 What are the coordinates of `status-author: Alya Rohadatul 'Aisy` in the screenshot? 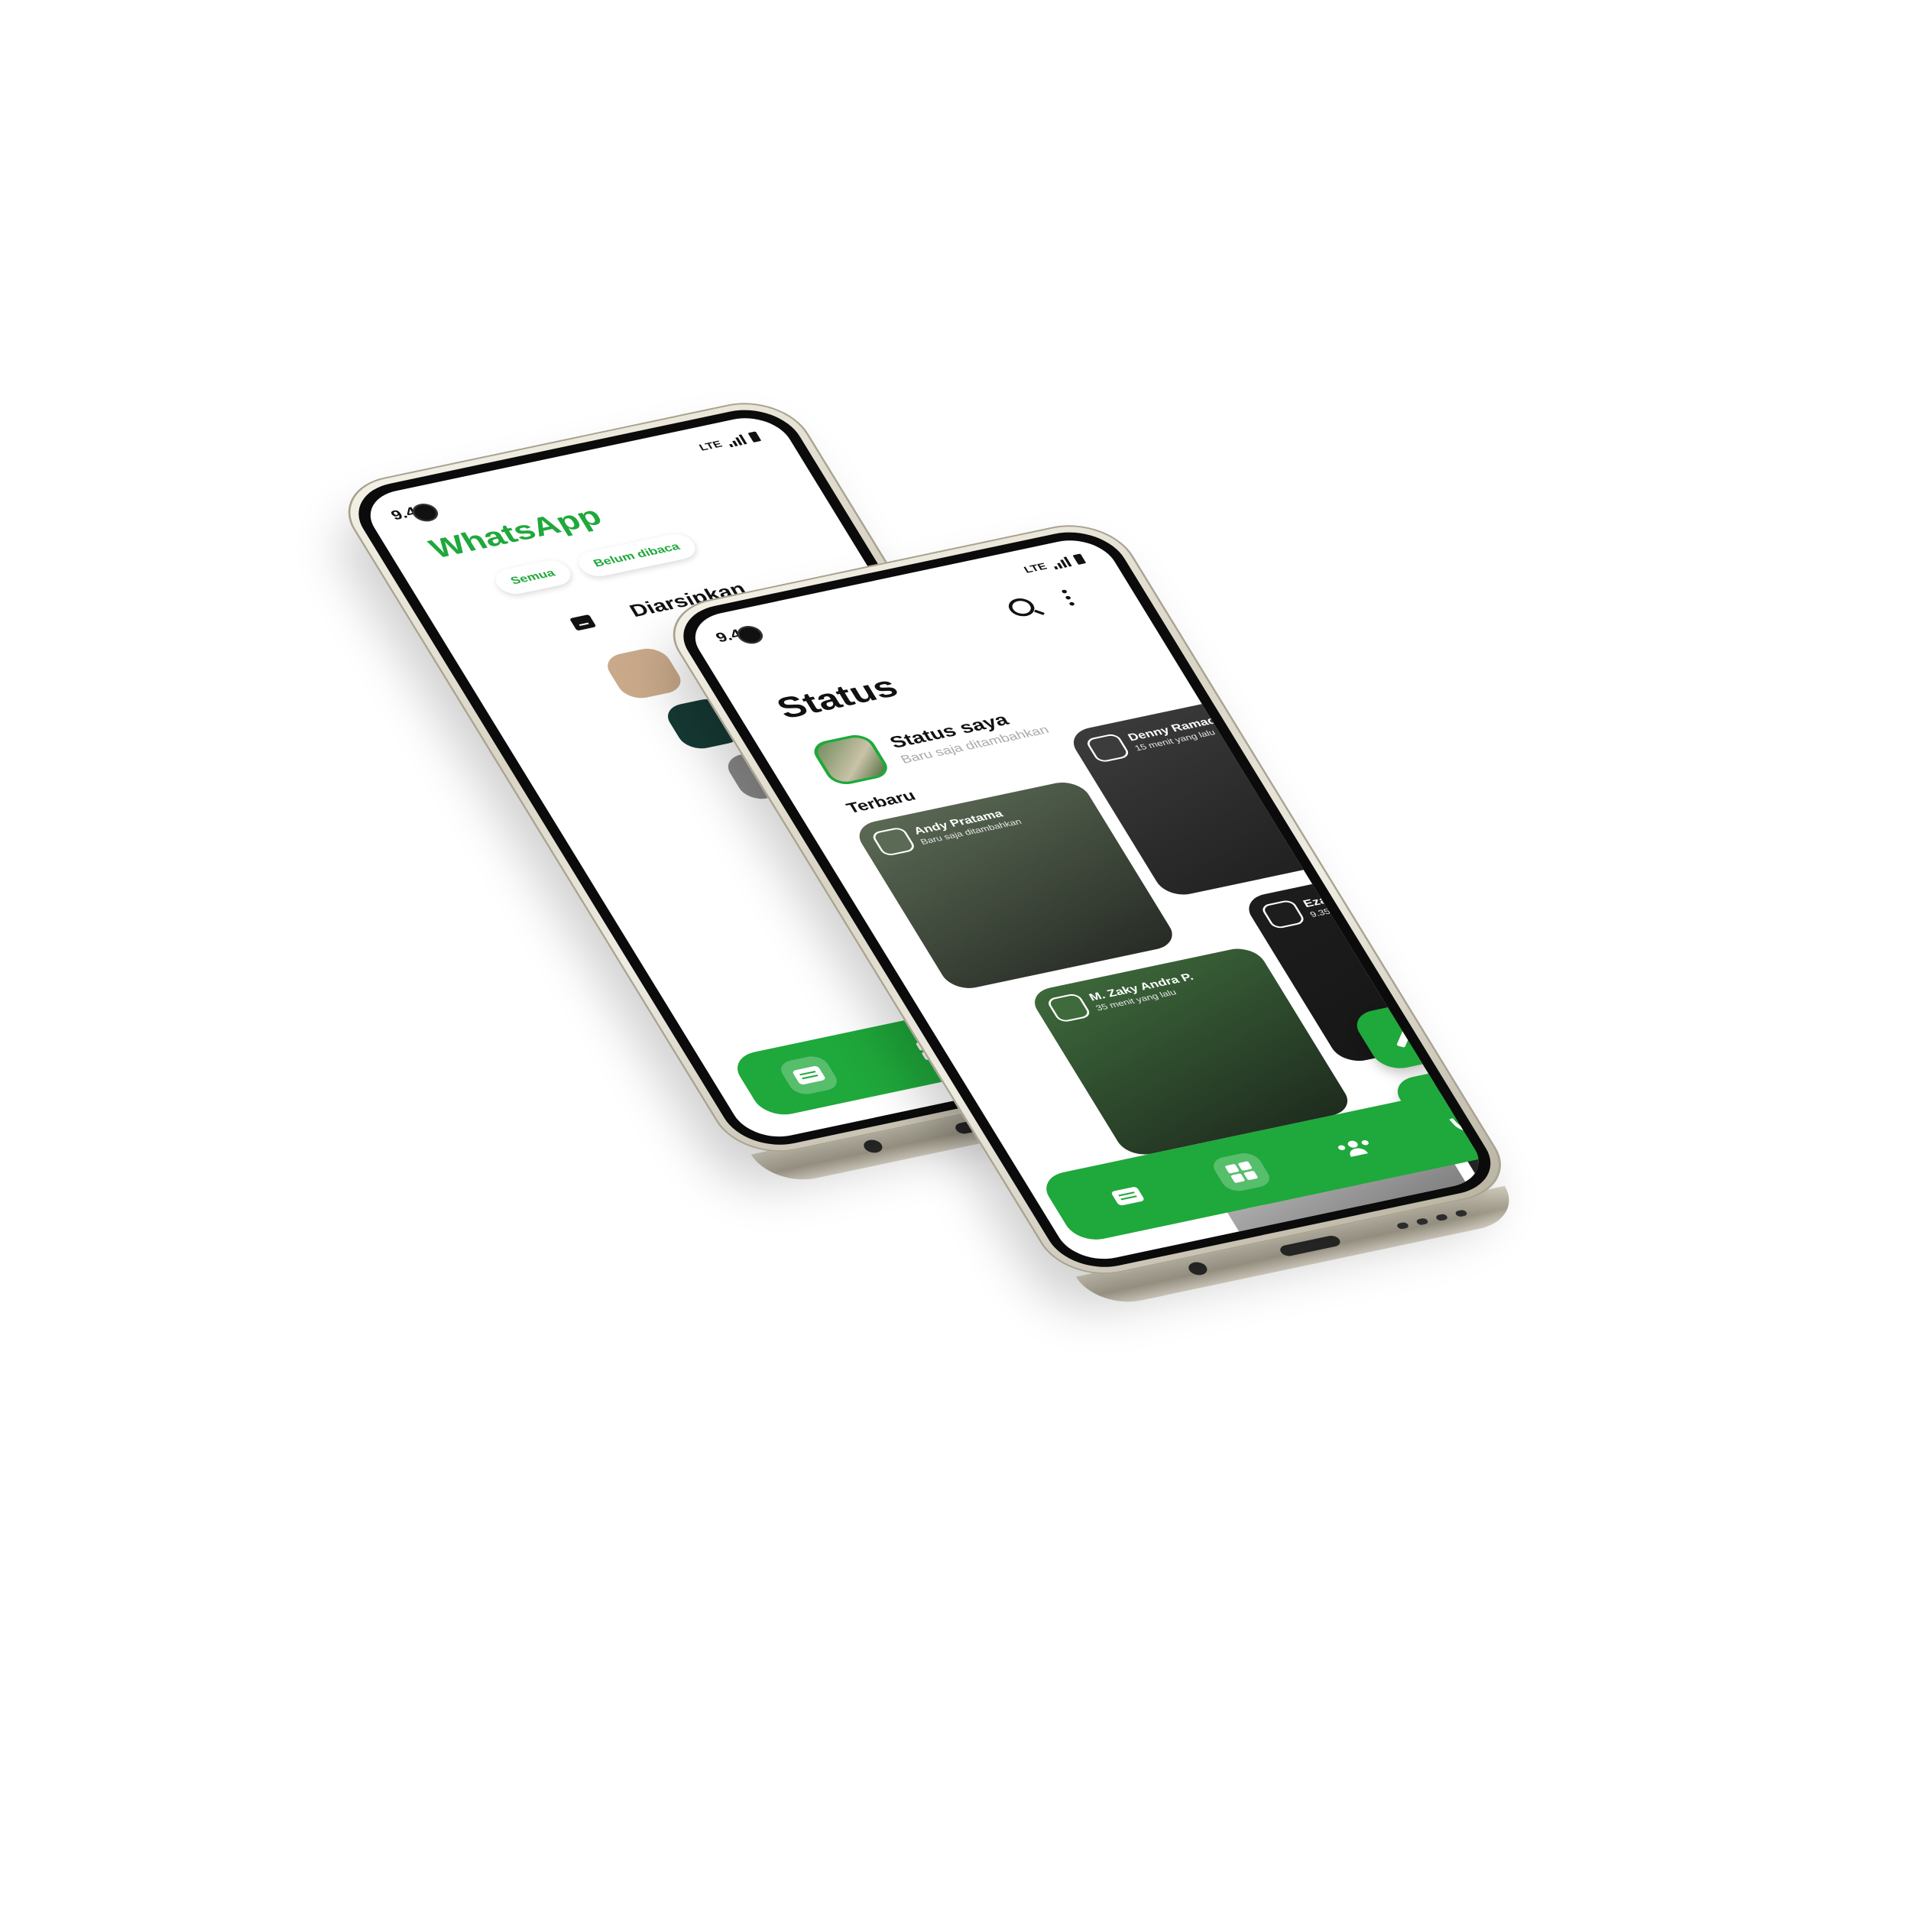 It's located at (1487, 1077).